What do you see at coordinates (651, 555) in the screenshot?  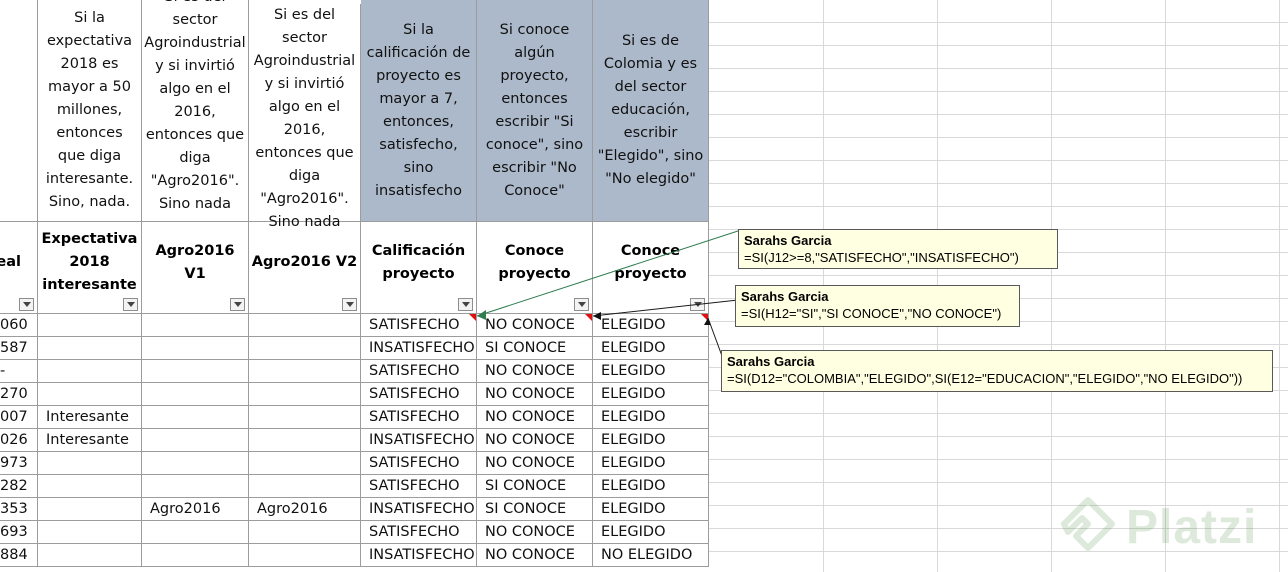 I see `cell-elegido: NO ELEGIDO` at bounding box center [651, 555].